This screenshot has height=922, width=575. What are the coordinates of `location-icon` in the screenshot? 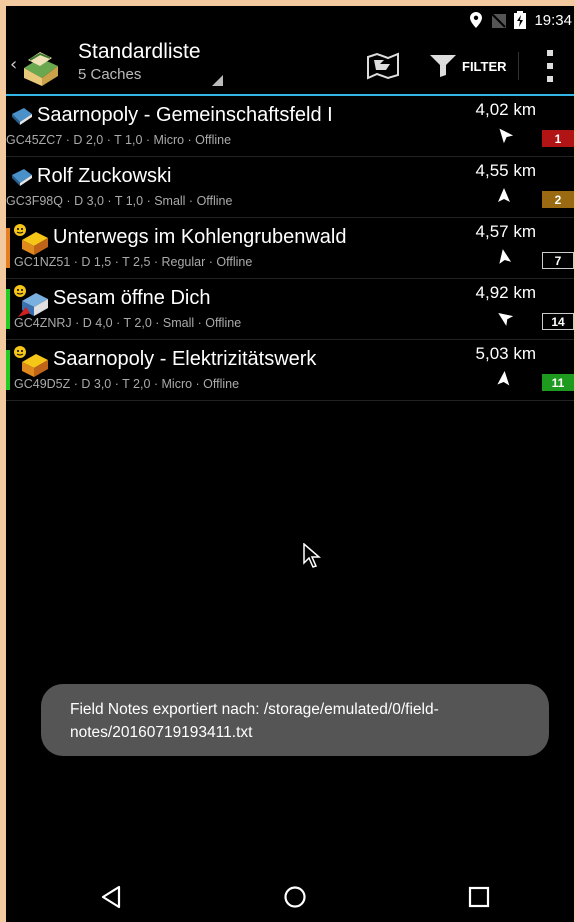 It's located at (476, 20).